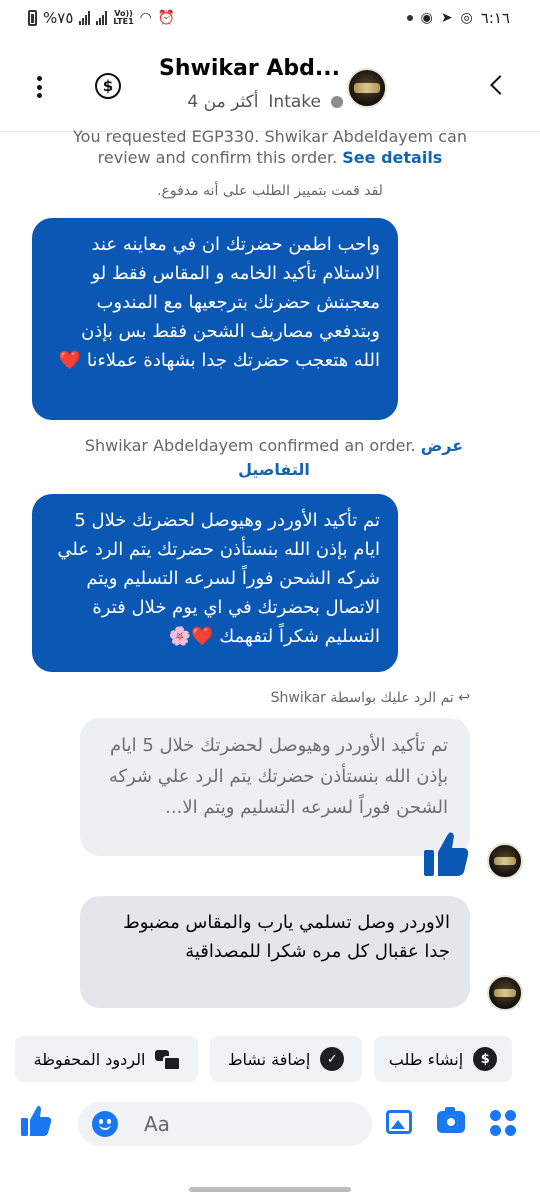 The height and width of the screenshot is (1200, 540). What do you see at coordinates (70, 360) in the screenshot?
I see `heart-emoji: ❤️` at bounding box center [70, 360].